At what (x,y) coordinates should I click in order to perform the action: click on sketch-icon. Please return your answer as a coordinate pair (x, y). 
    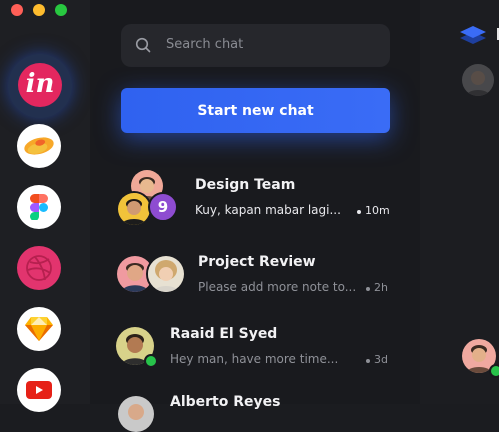
    Looking at the image, I should click on (39, 329).